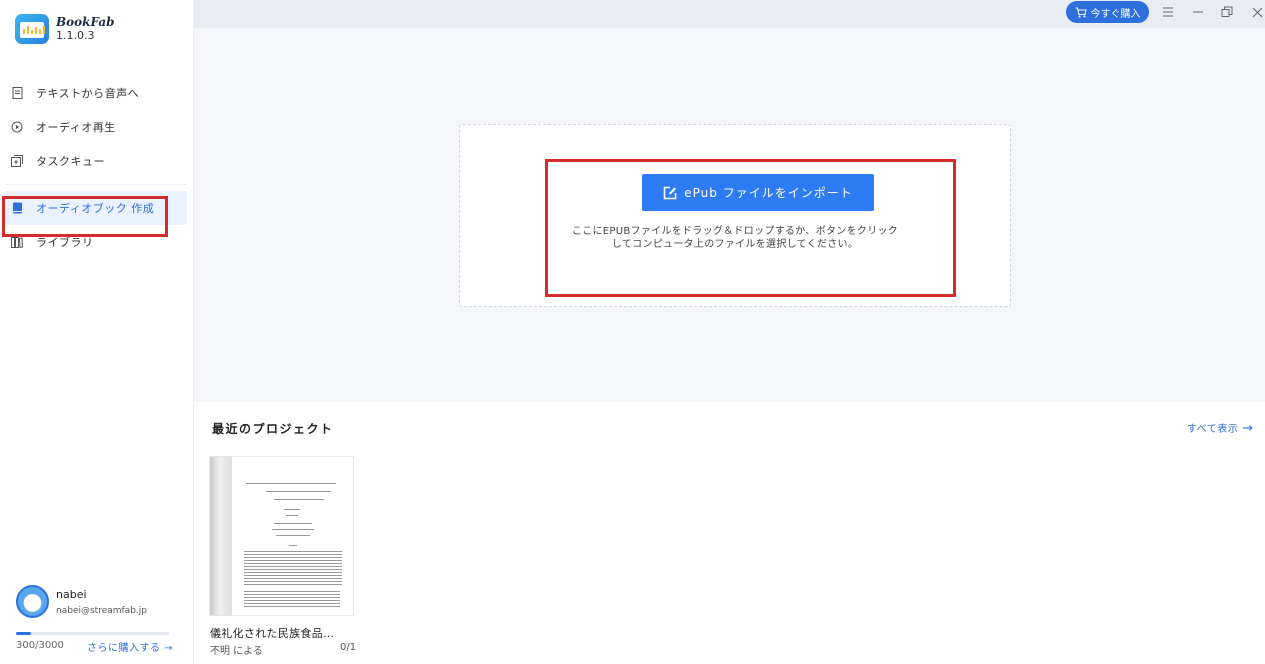 The width and height of the screenshot is (1265, 664). I want to click on quota-progress-bar, so click(93, 633).